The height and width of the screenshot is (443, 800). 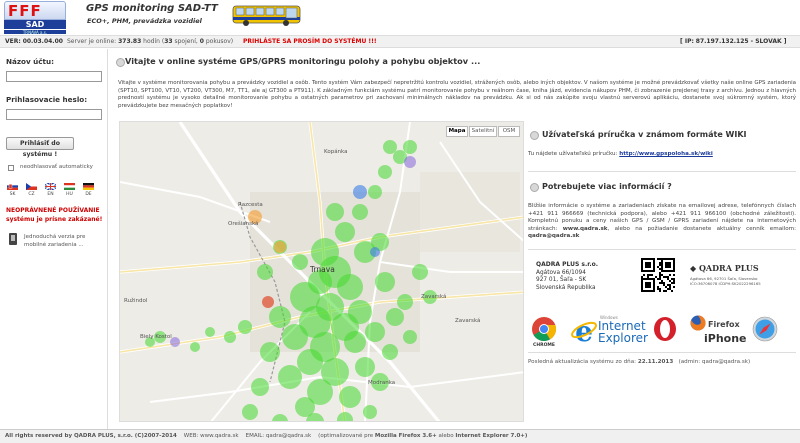 What do you see at coordinates (11, 168) in the screenshot?
I see `remember-checkbox` at bounding box center [11, 168].